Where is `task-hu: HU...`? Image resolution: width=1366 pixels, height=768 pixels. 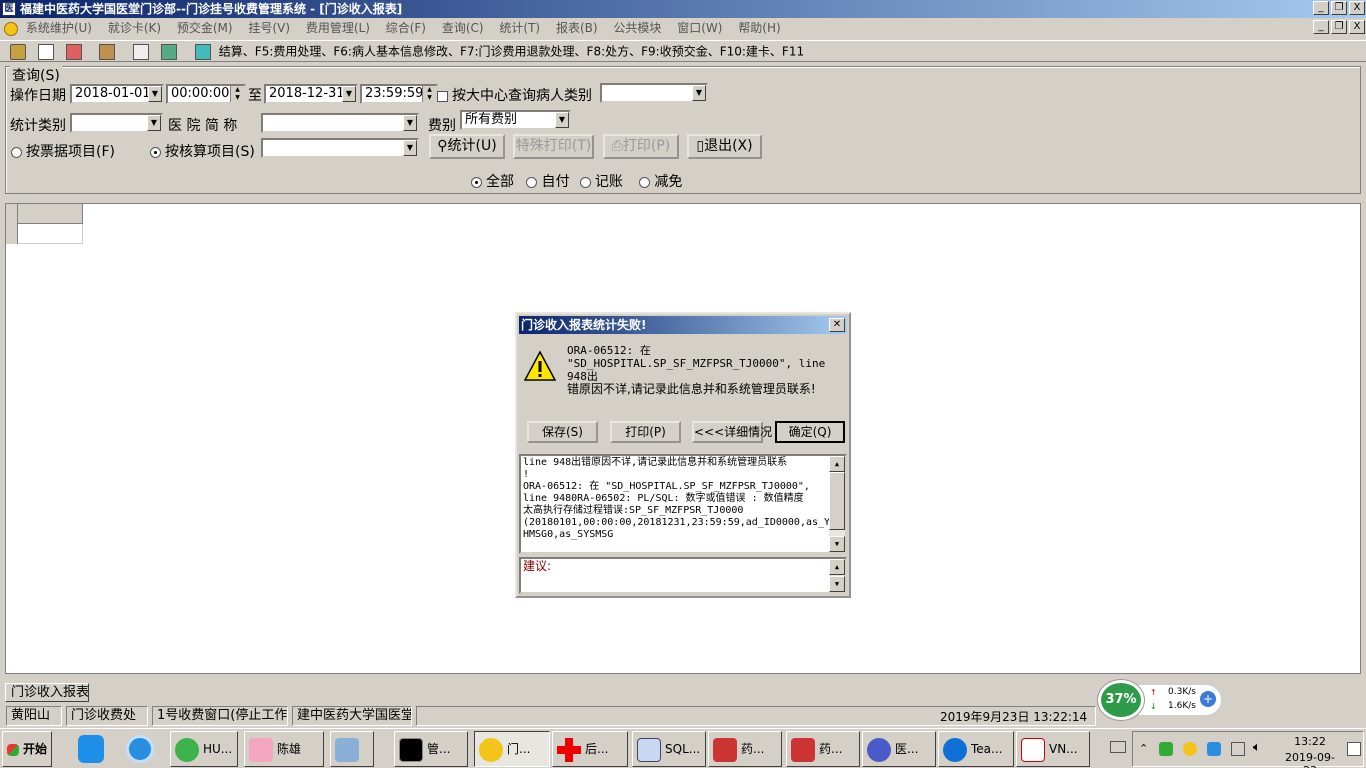
task-hu: HU... is located at coordinates (204, 749).